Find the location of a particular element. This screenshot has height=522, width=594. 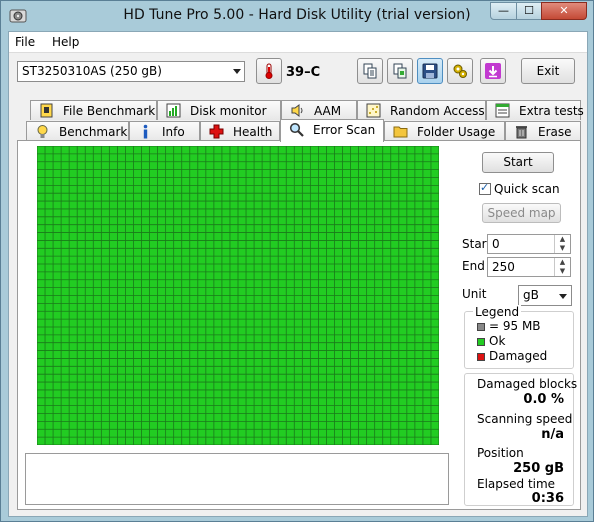

temperature-readout: 39–C is located at coordinates (303, 72).